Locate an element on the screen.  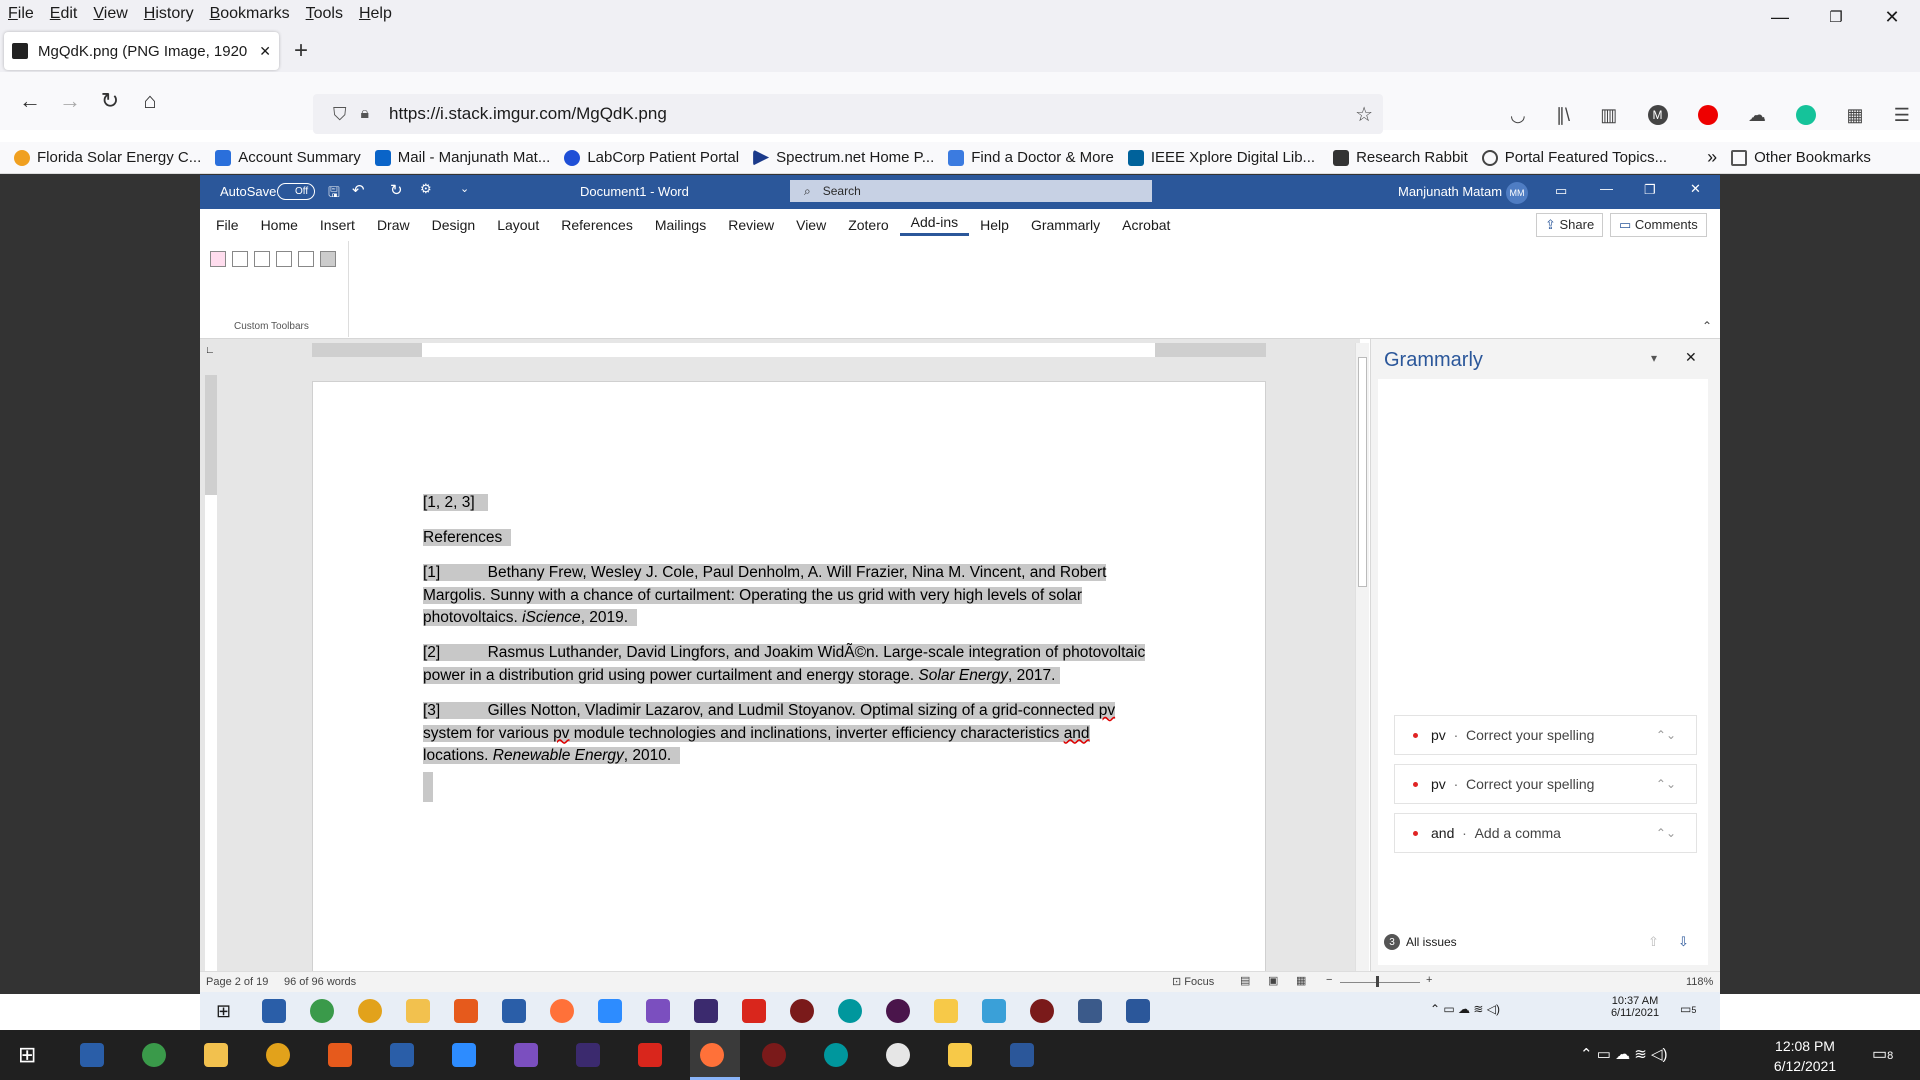
zoom-out-icon: − is located at coordinates (1329, 980).